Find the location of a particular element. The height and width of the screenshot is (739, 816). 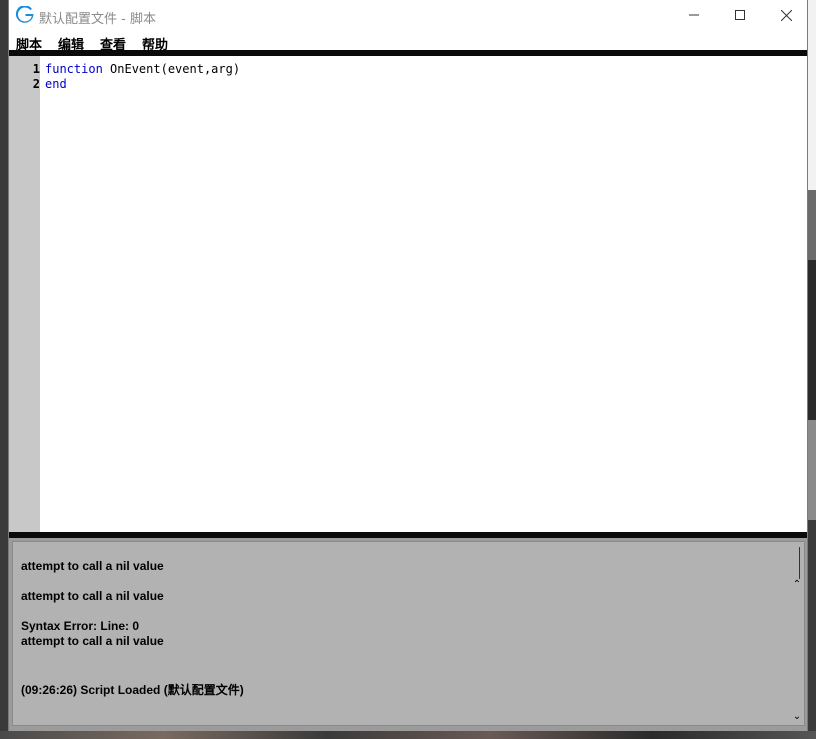

desktop-background-right is located at coordinates (812, 369).